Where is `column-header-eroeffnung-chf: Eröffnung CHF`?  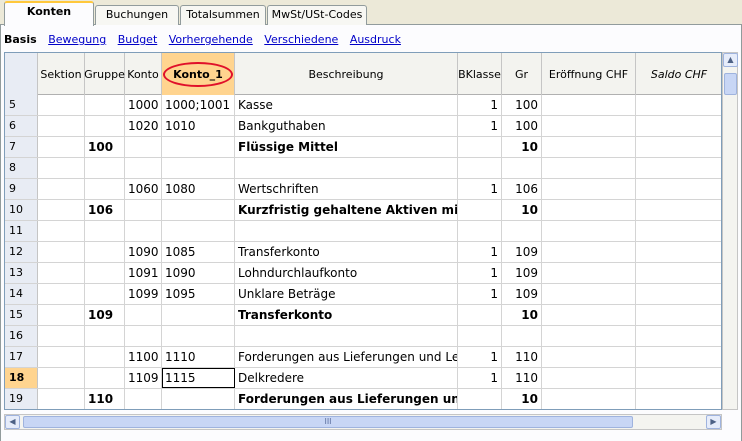 column-header-eroeffnung-chf: Eröffnung CHF is located at coordinates (589, 74).